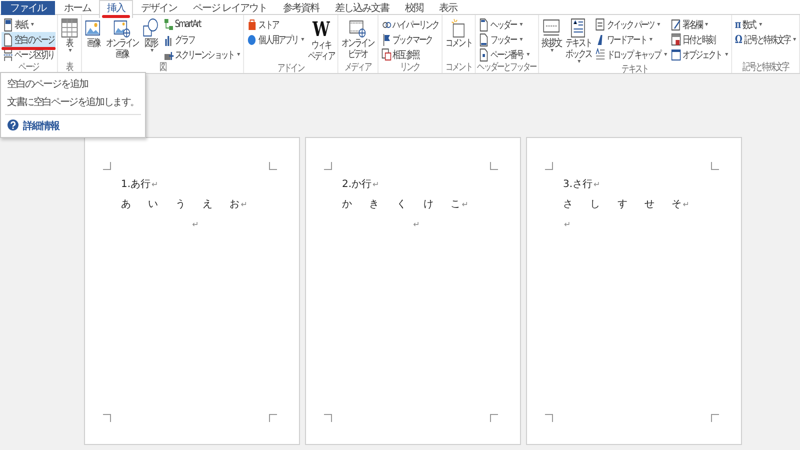 Image resolution: width=800 pixels, height=450 pixels. Describe the element at coordinates (631, 39) in the screenshot. I see `ribbon-button: ワードアート` at that location.